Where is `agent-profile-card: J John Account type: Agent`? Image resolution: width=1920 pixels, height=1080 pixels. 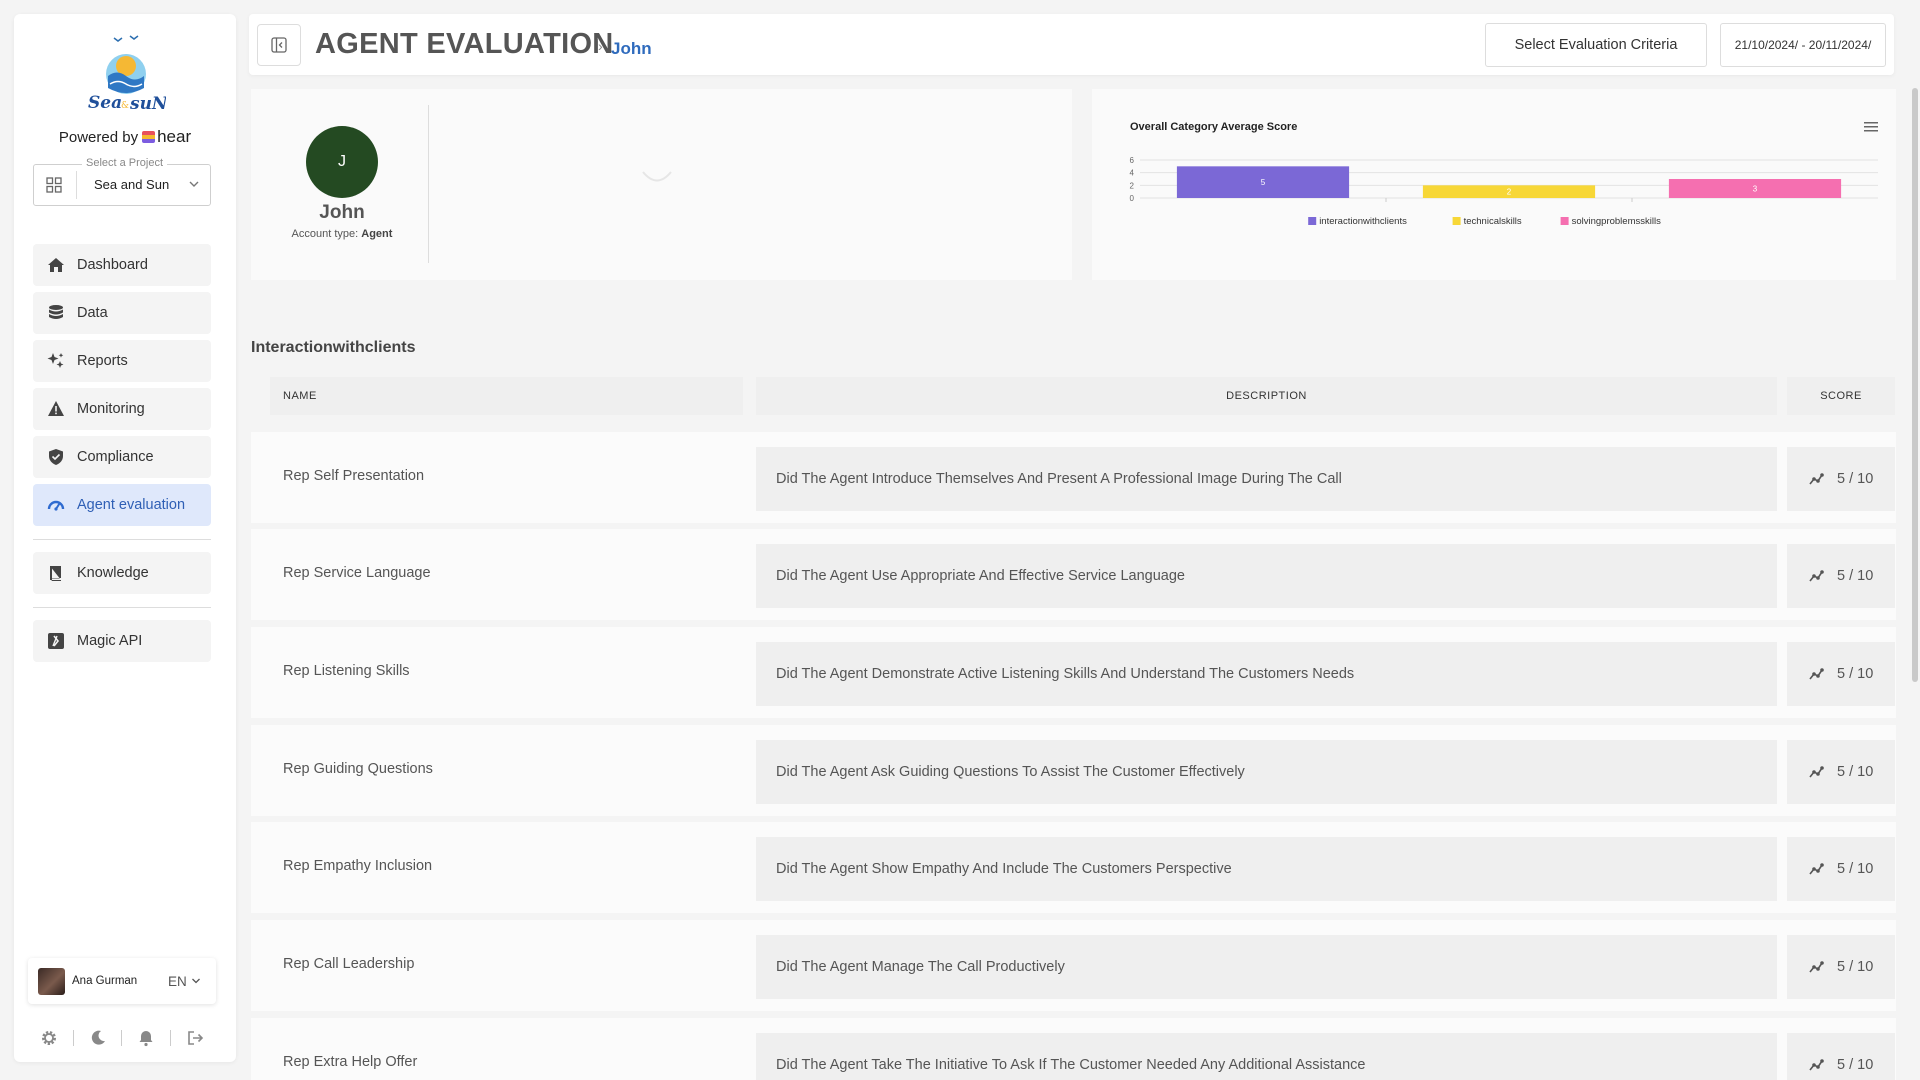
agent-profile-card: J John Account type: Agent is located at coordinates (661, 184).